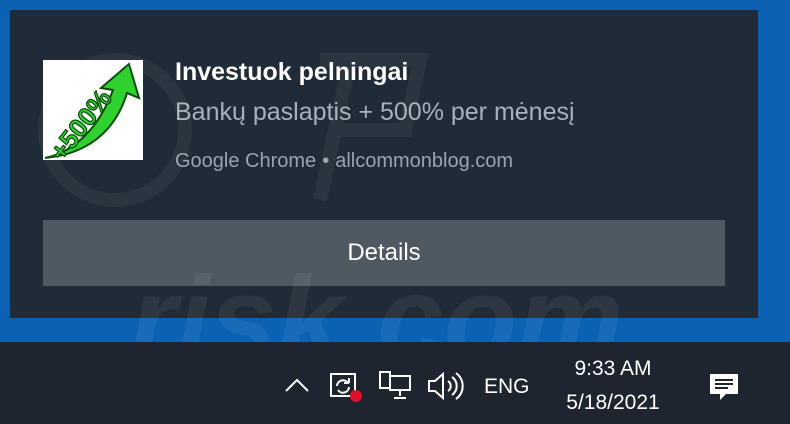 The width and height of the screenshot is (790, 424). Describe the element at coordinates (375, 112) in the screenshot. I see `notification-message: Bankų paslaptis + 500% per mėnesį` at that location.